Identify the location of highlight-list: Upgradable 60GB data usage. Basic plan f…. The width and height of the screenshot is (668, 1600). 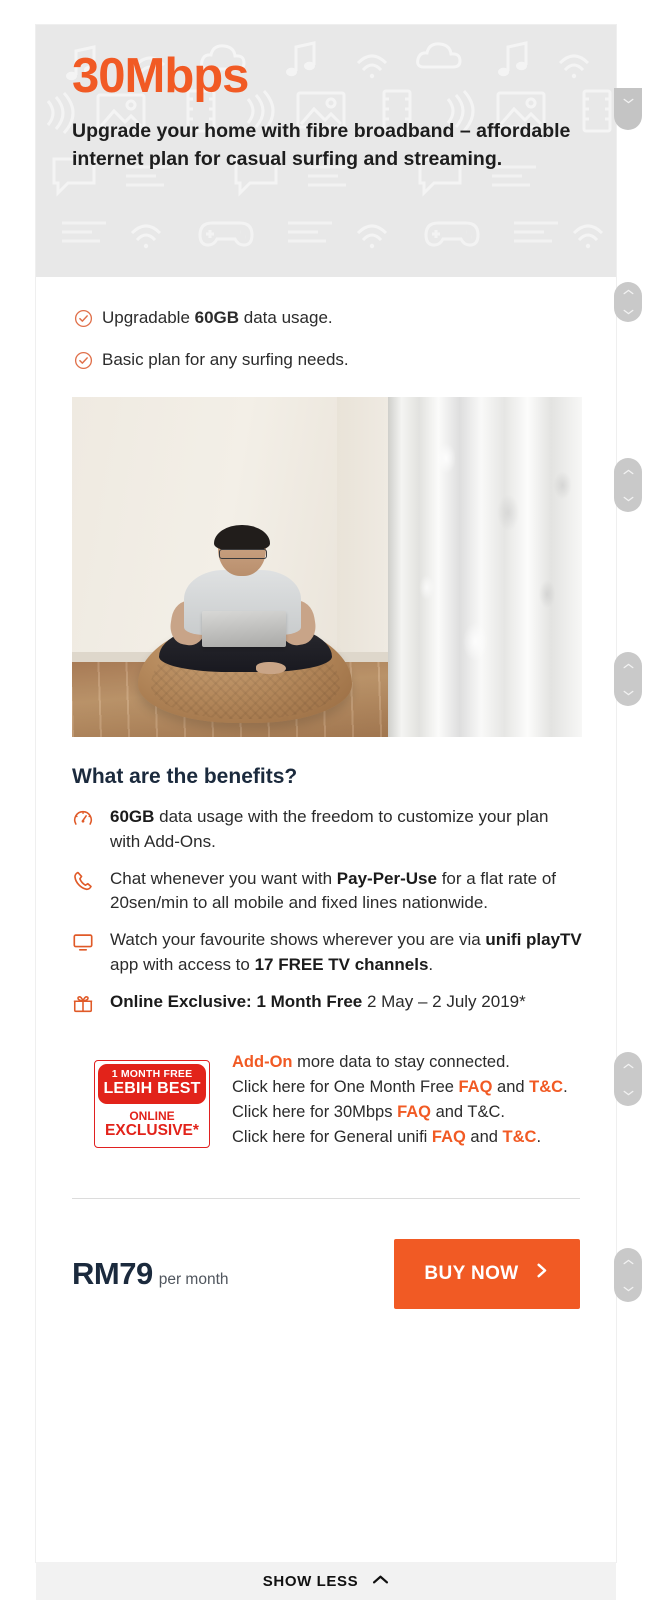
(326, 326).